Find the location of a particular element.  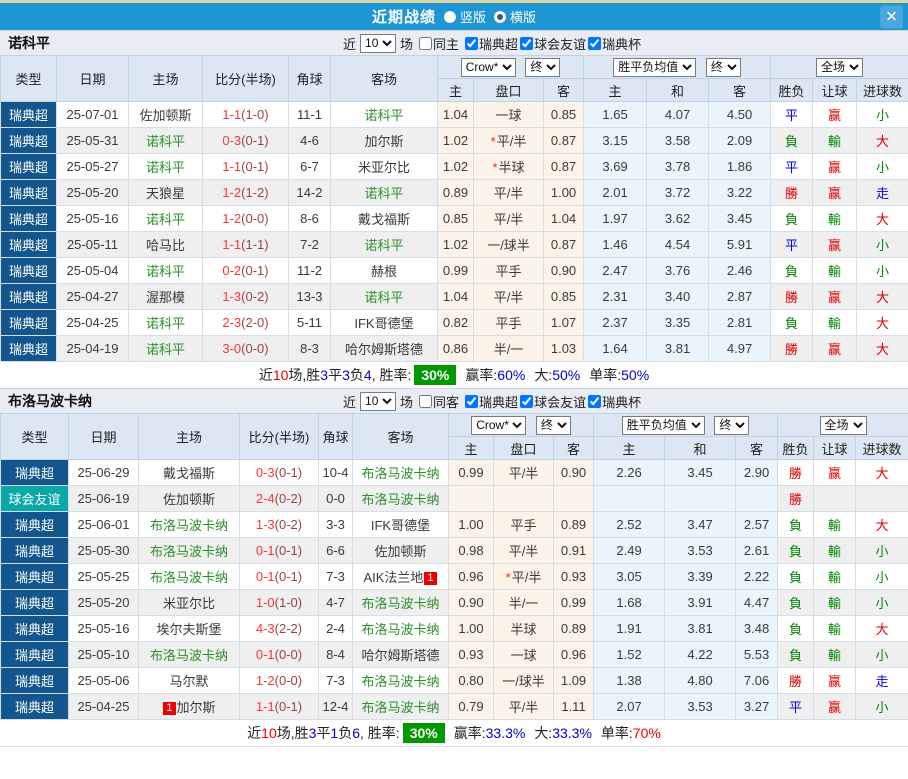

home-team-name: 马尔默 is located at coordinates (189, 681).